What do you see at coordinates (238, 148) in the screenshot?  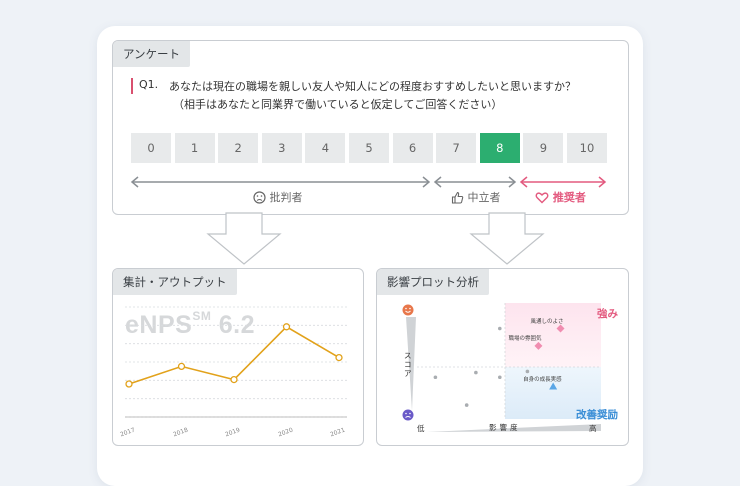 I see `scale-option-2: 2` at bounding box center [238, 148].